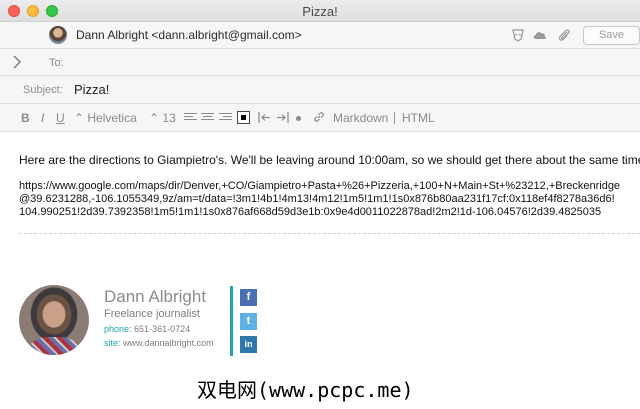  What do you see at coordinates (243, 117) in the screenshot?
I see `text-color-button` at bounding box center [243, 117].